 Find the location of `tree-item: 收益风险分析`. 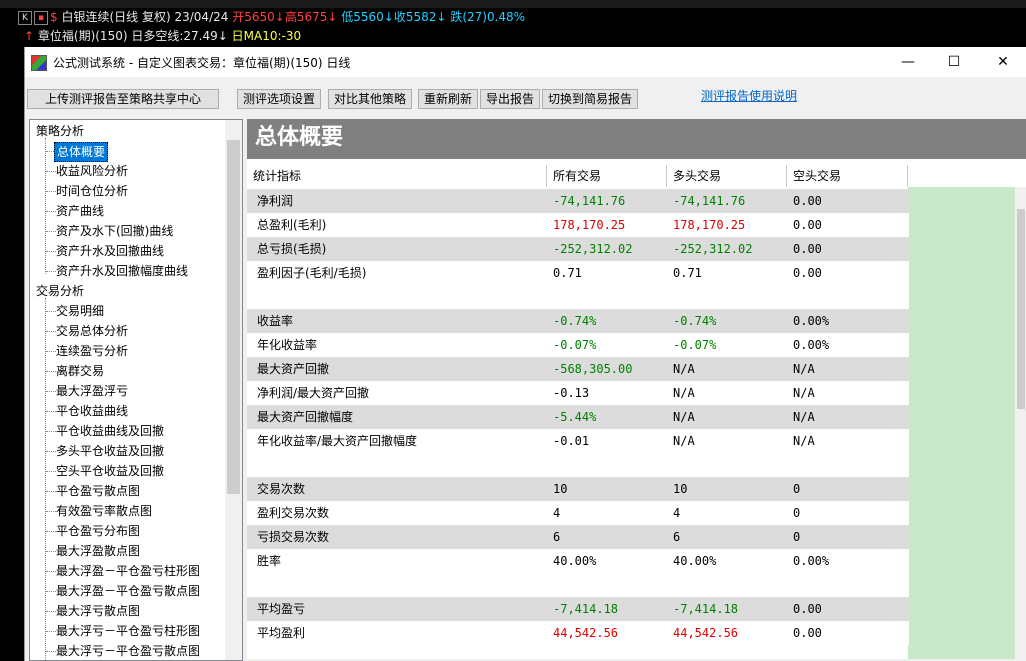

tree-item: 收益风险分析 is located at coordinates (92, 171).